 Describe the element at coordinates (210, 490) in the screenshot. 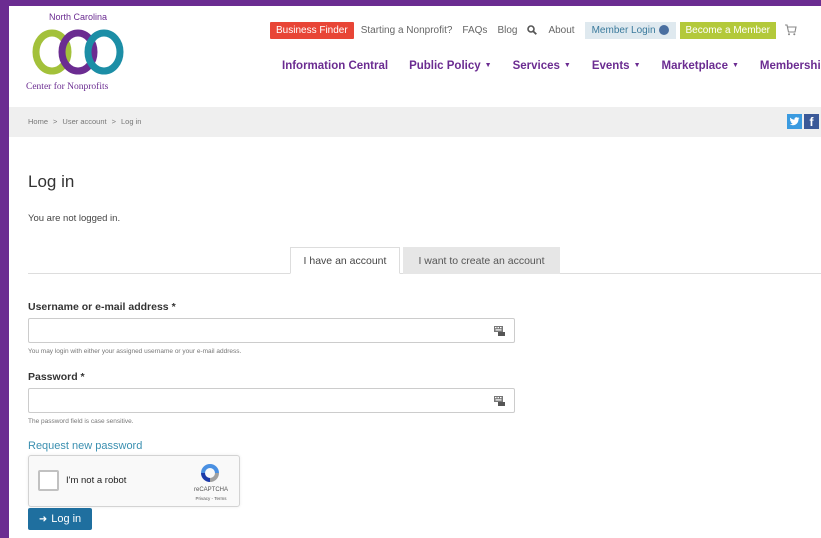

I see `recaptcha-brand: reCAPTCHA` at that location.